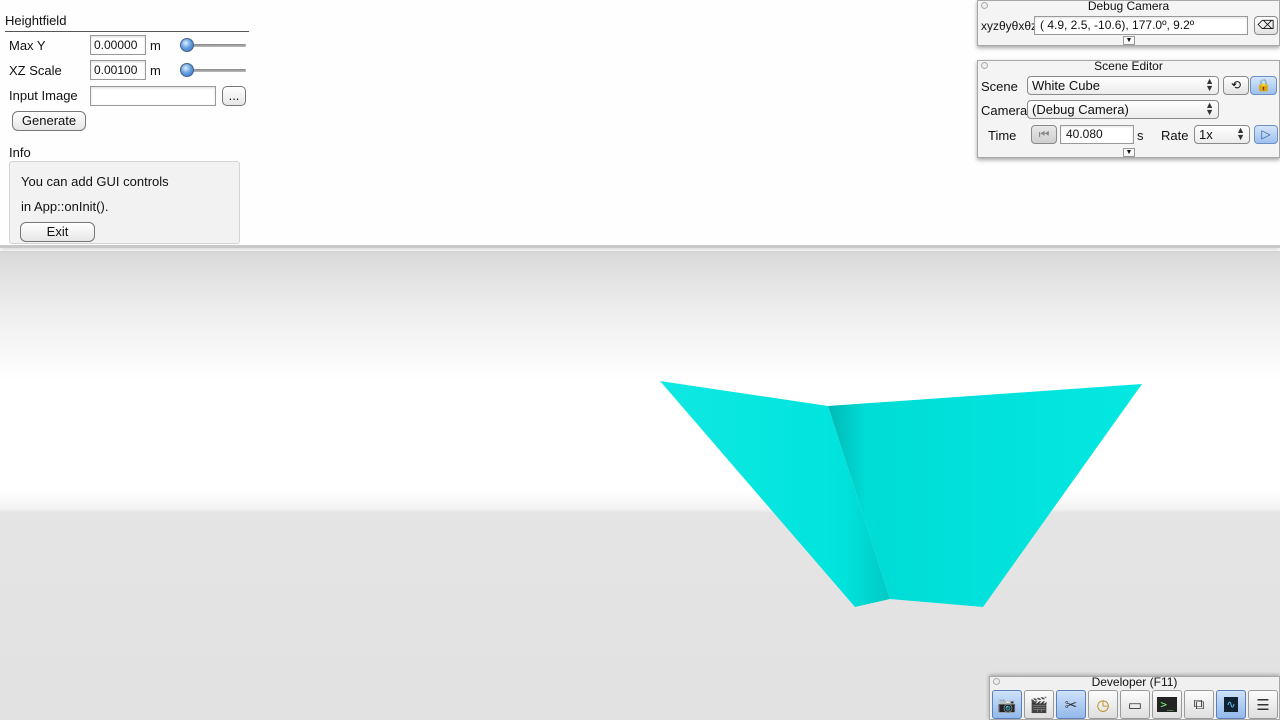  Describe the element at coordinates (95, 181) in the screenshot. I see `info-line-1: You can add GUI controls` at that location.